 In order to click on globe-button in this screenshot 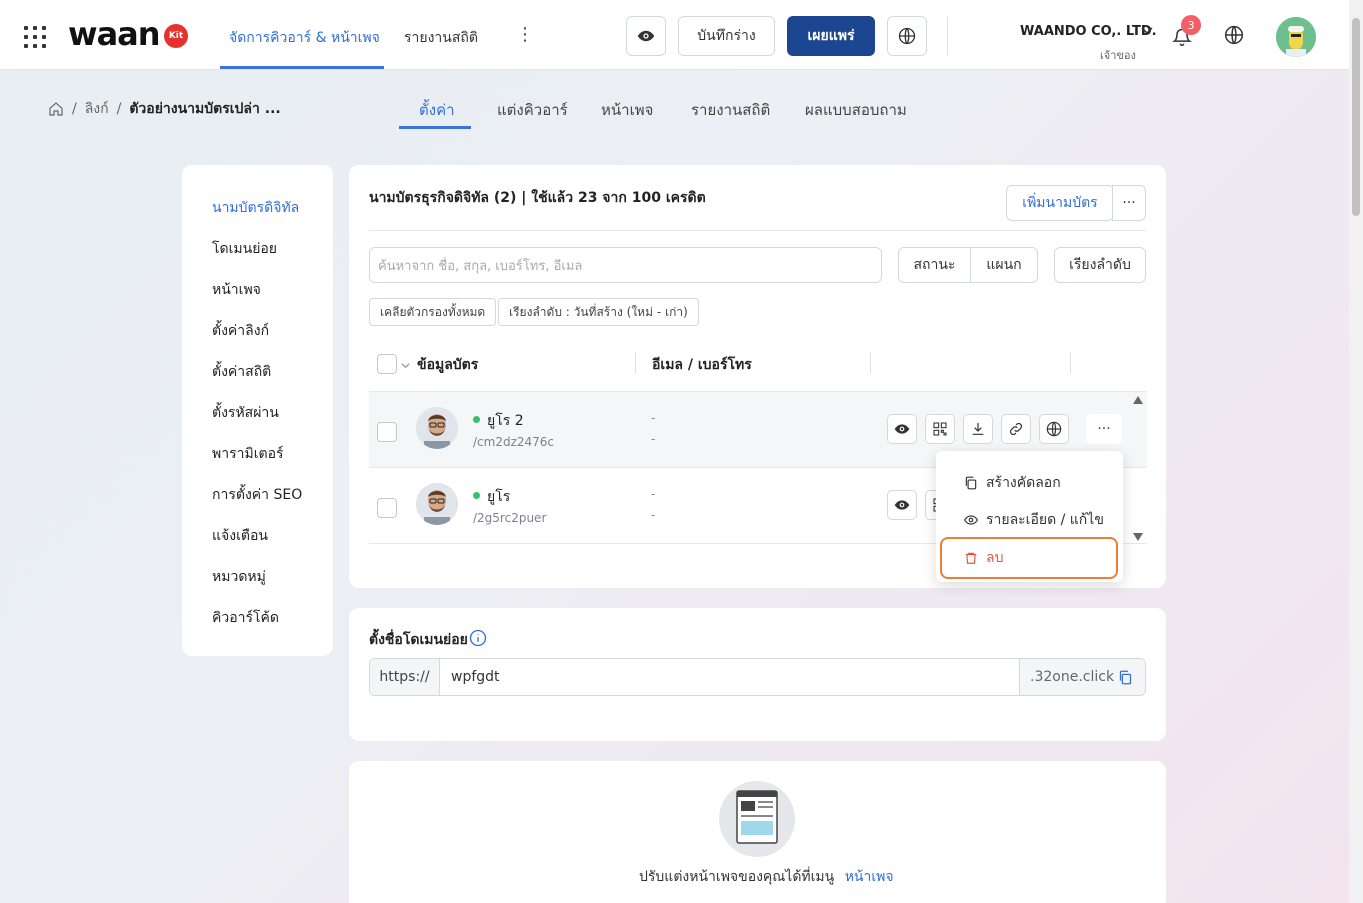, I will do `click(907, 36)`.